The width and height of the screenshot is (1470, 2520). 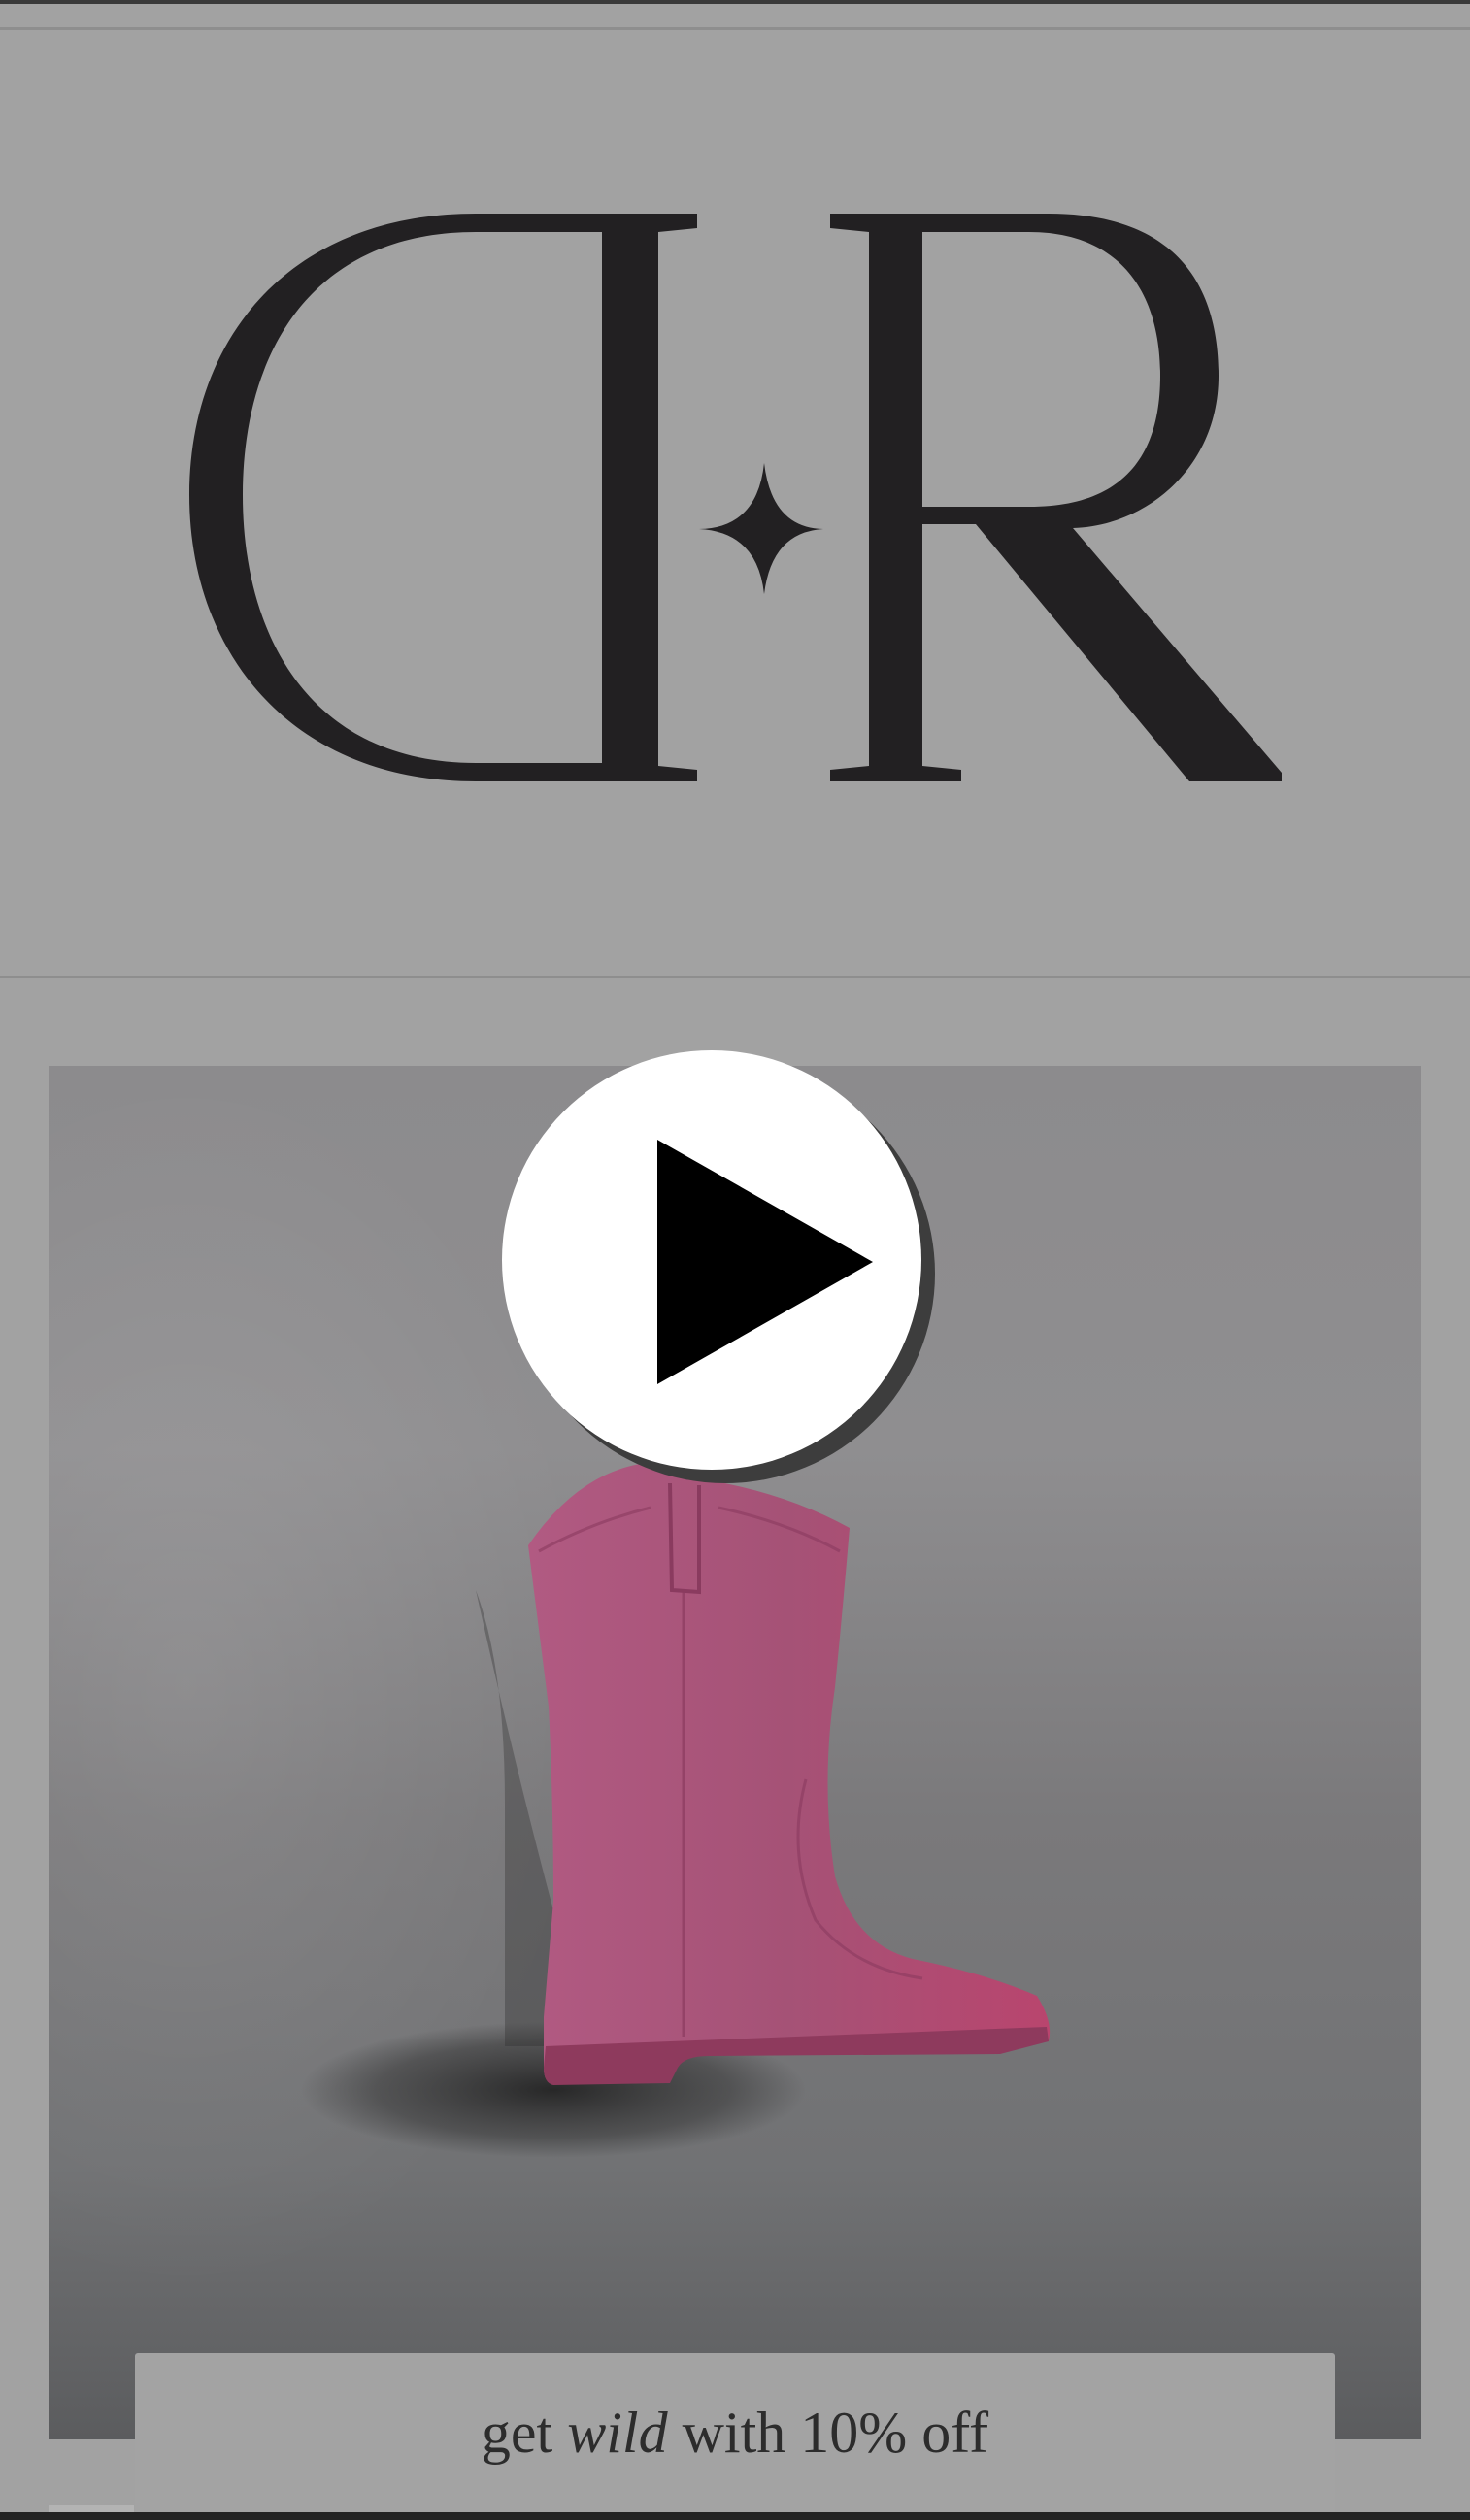 What do you see at coordinates (765, 1262) in the screenshot?
I see `play-icon` at bounding box center [765, 1262].